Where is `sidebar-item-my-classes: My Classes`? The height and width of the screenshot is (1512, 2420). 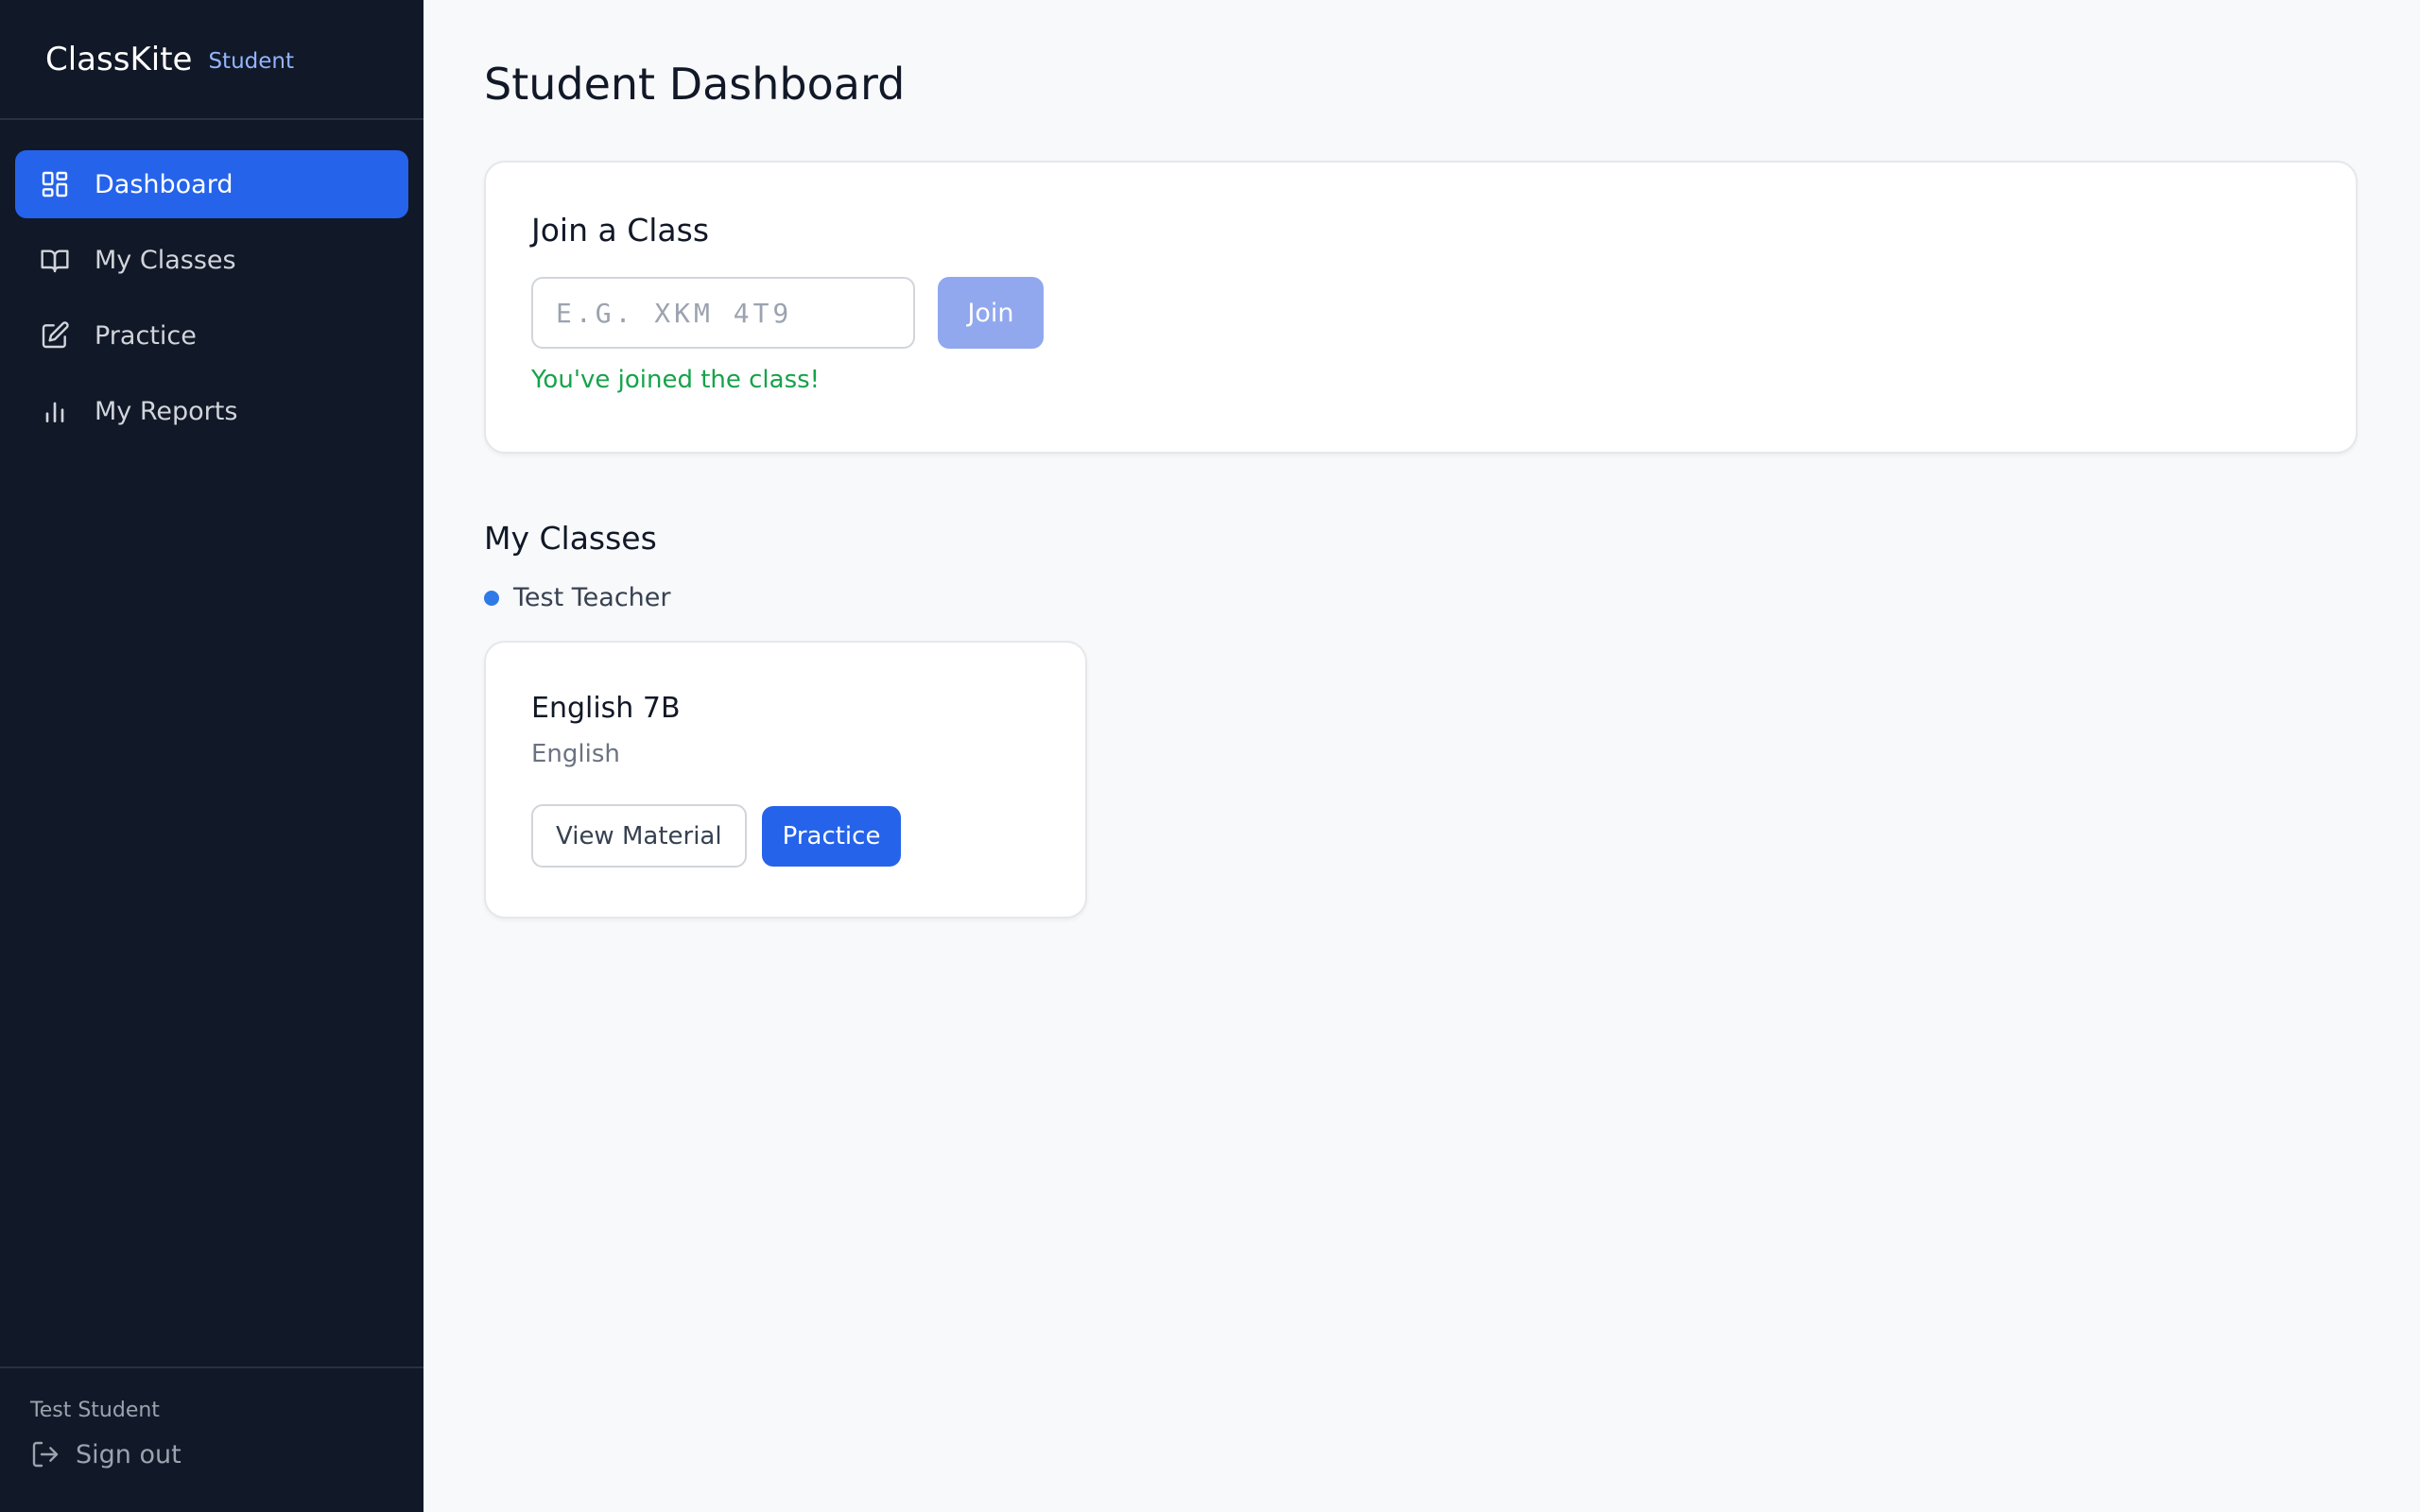 sidebar-item-my-classes: My Classes is located at coordinates (211, 260).